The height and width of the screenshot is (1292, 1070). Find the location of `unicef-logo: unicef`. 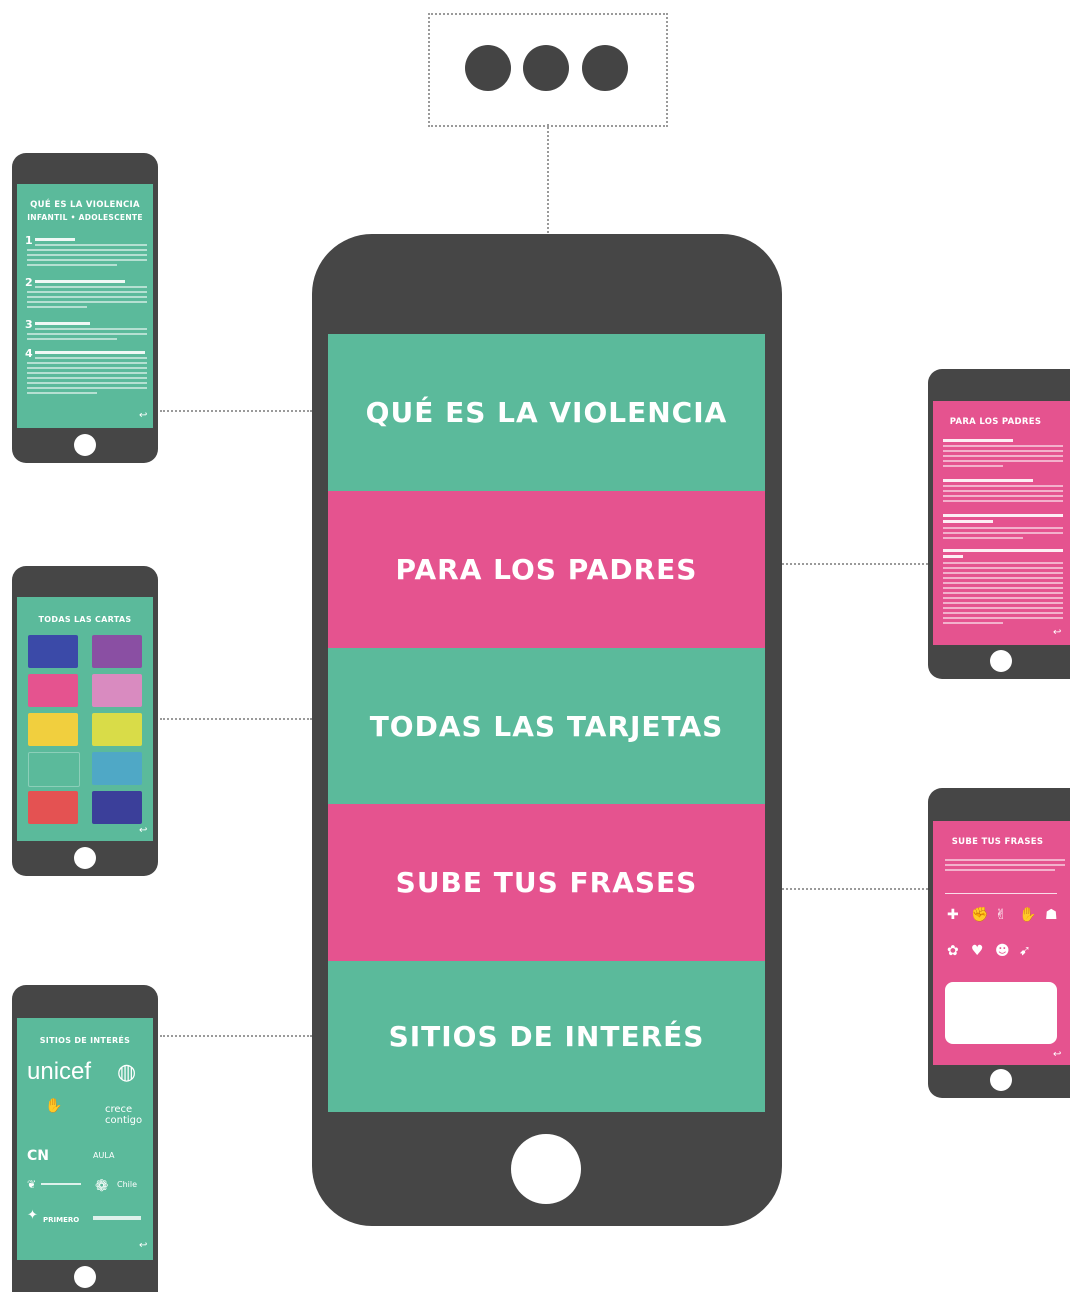

unicef-logo: unicef is located at coordinates (59, 1072).